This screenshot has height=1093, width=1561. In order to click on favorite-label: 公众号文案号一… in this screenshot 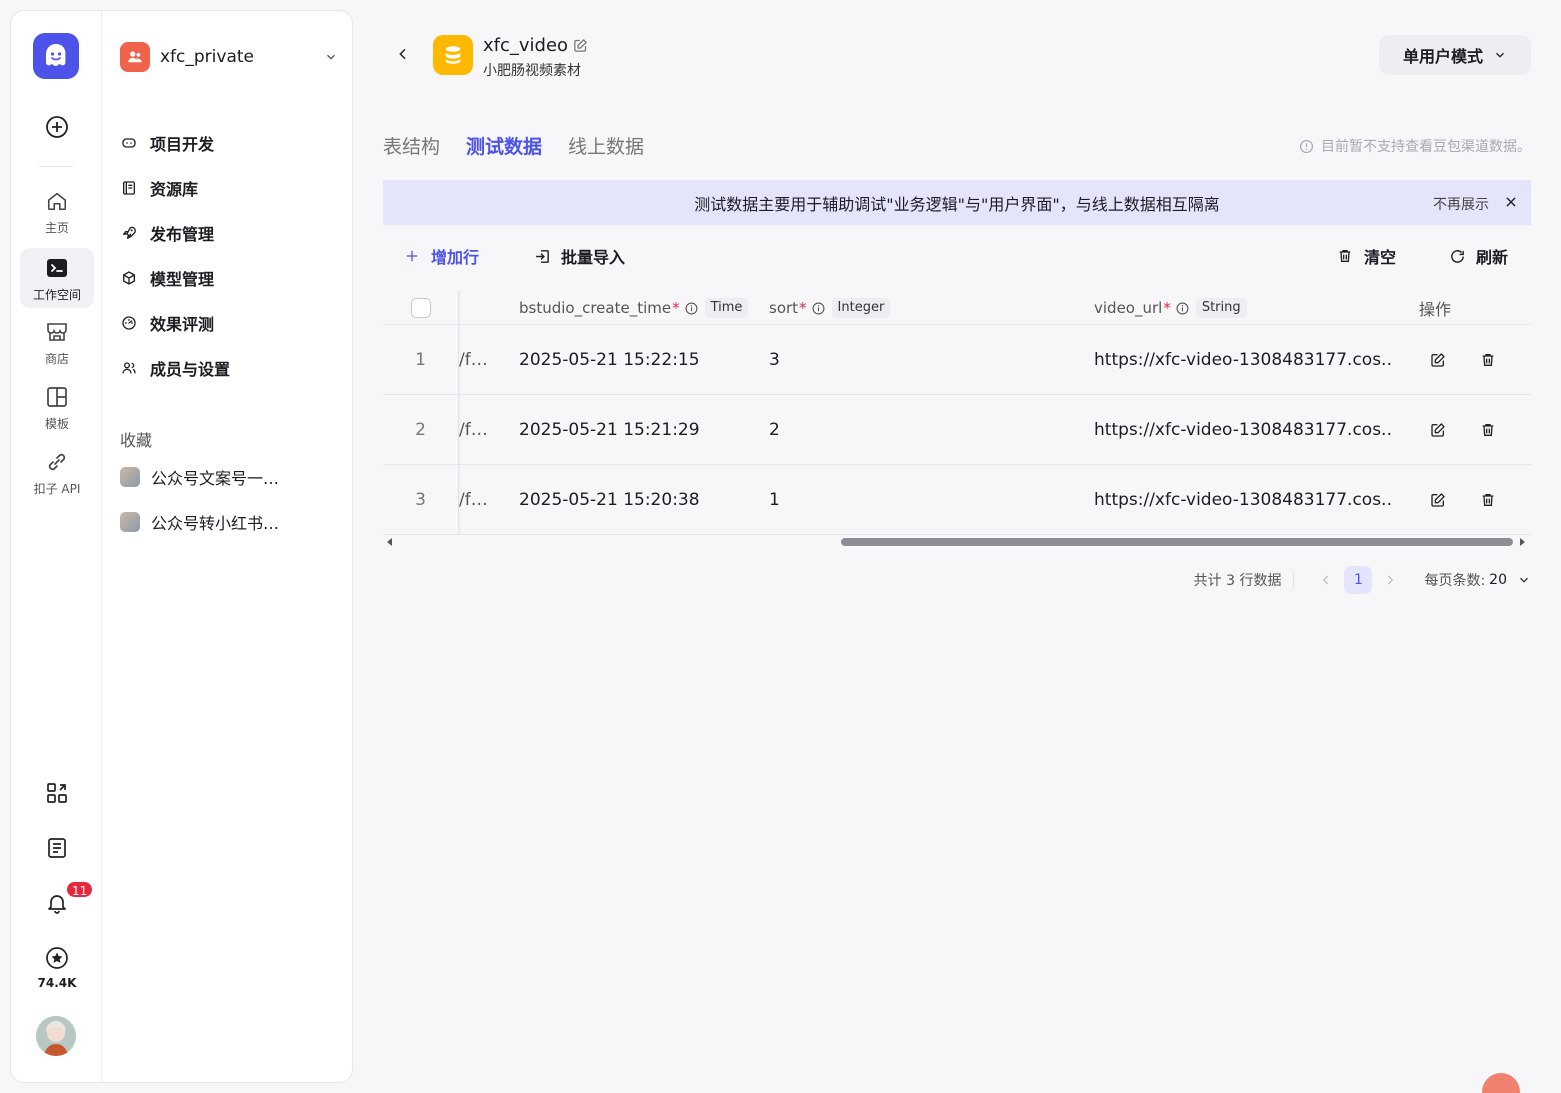, I will do `click(215, 478)`.